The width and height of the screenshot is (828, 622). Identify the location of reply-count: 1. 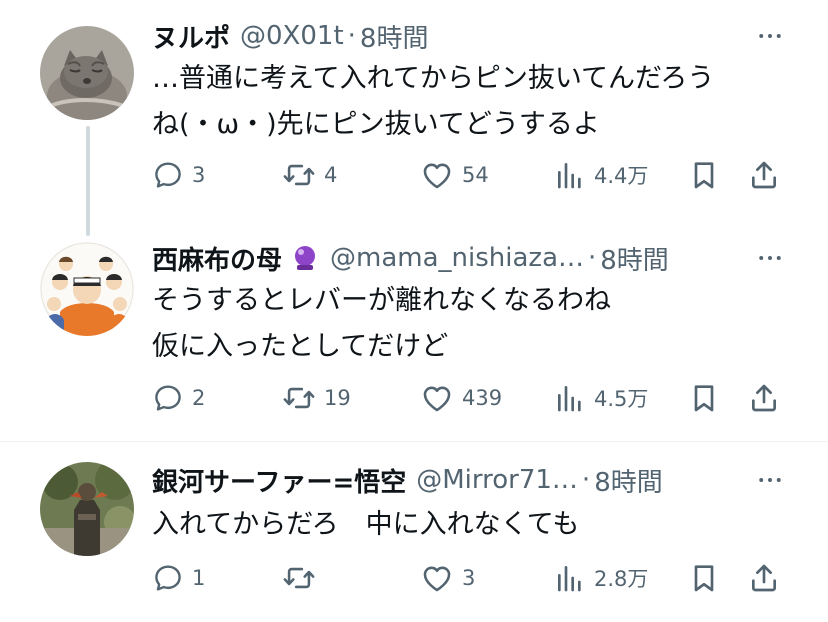
(199, 578).